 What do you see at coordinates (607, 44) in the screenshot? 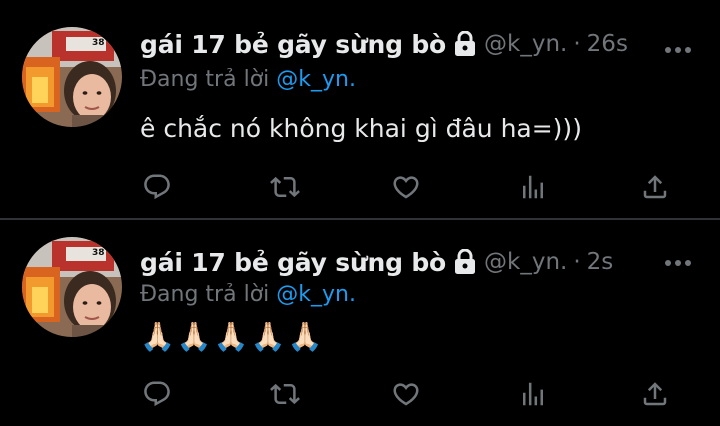
I see `timestamp: 26s` at bounding box center [607, 44].